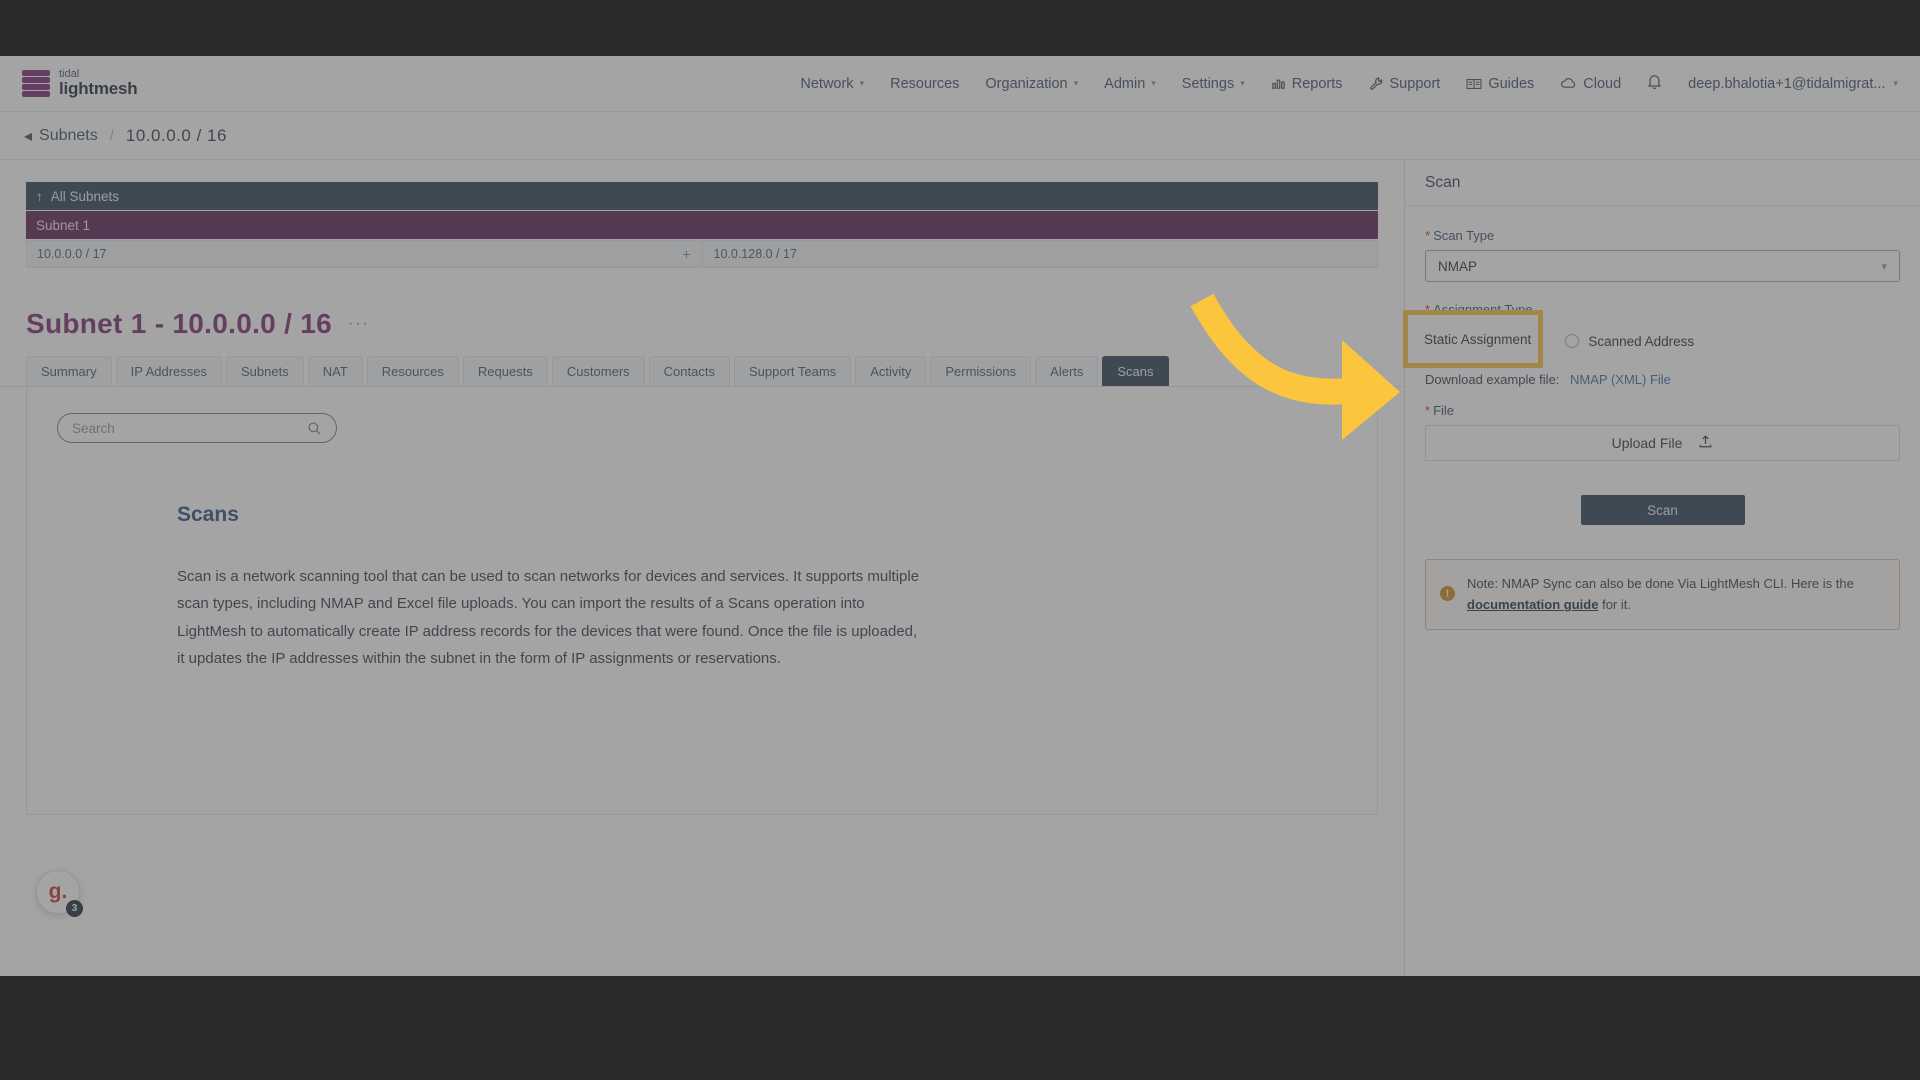 The height and width of the screenshot is (1080, 1920). I want to click on tab-nat: NAT, so click(335, 371).